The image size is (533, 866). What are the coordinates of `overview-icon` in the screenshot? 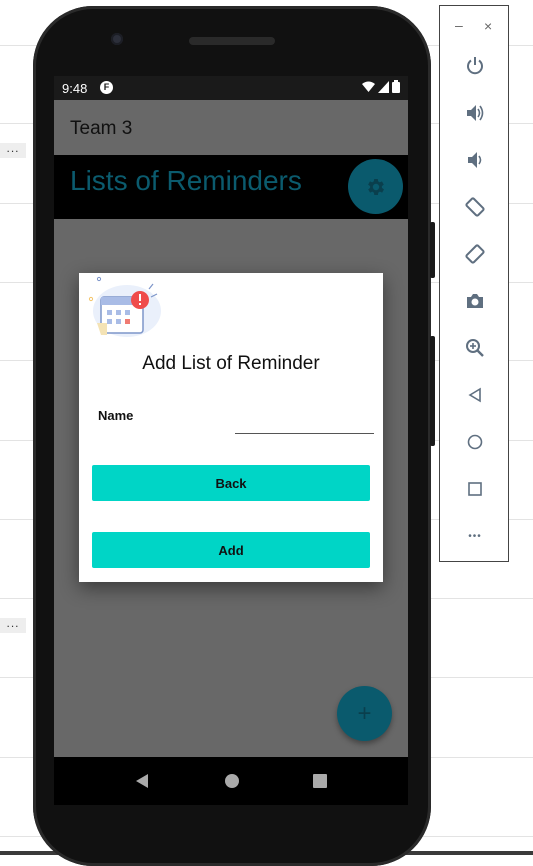 It's located at (475, 489).